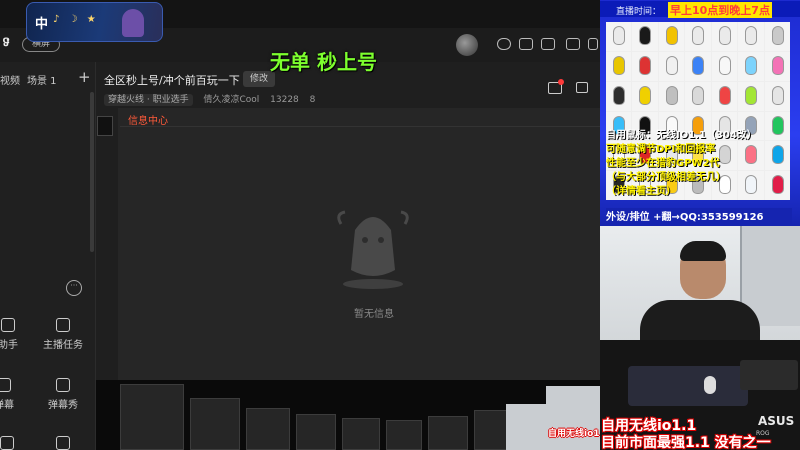  I want to click on ime-glyphs: ♪ ☽ ★, so click(76, 19).